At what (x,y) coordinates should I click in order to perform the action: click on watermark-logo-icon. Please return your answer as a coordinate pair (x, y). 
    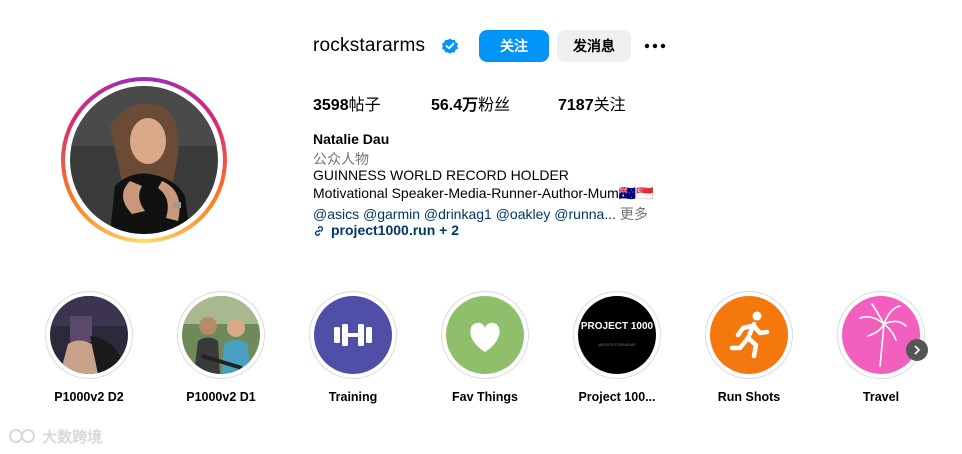
    Looking at the image, I should click on (22, 436).